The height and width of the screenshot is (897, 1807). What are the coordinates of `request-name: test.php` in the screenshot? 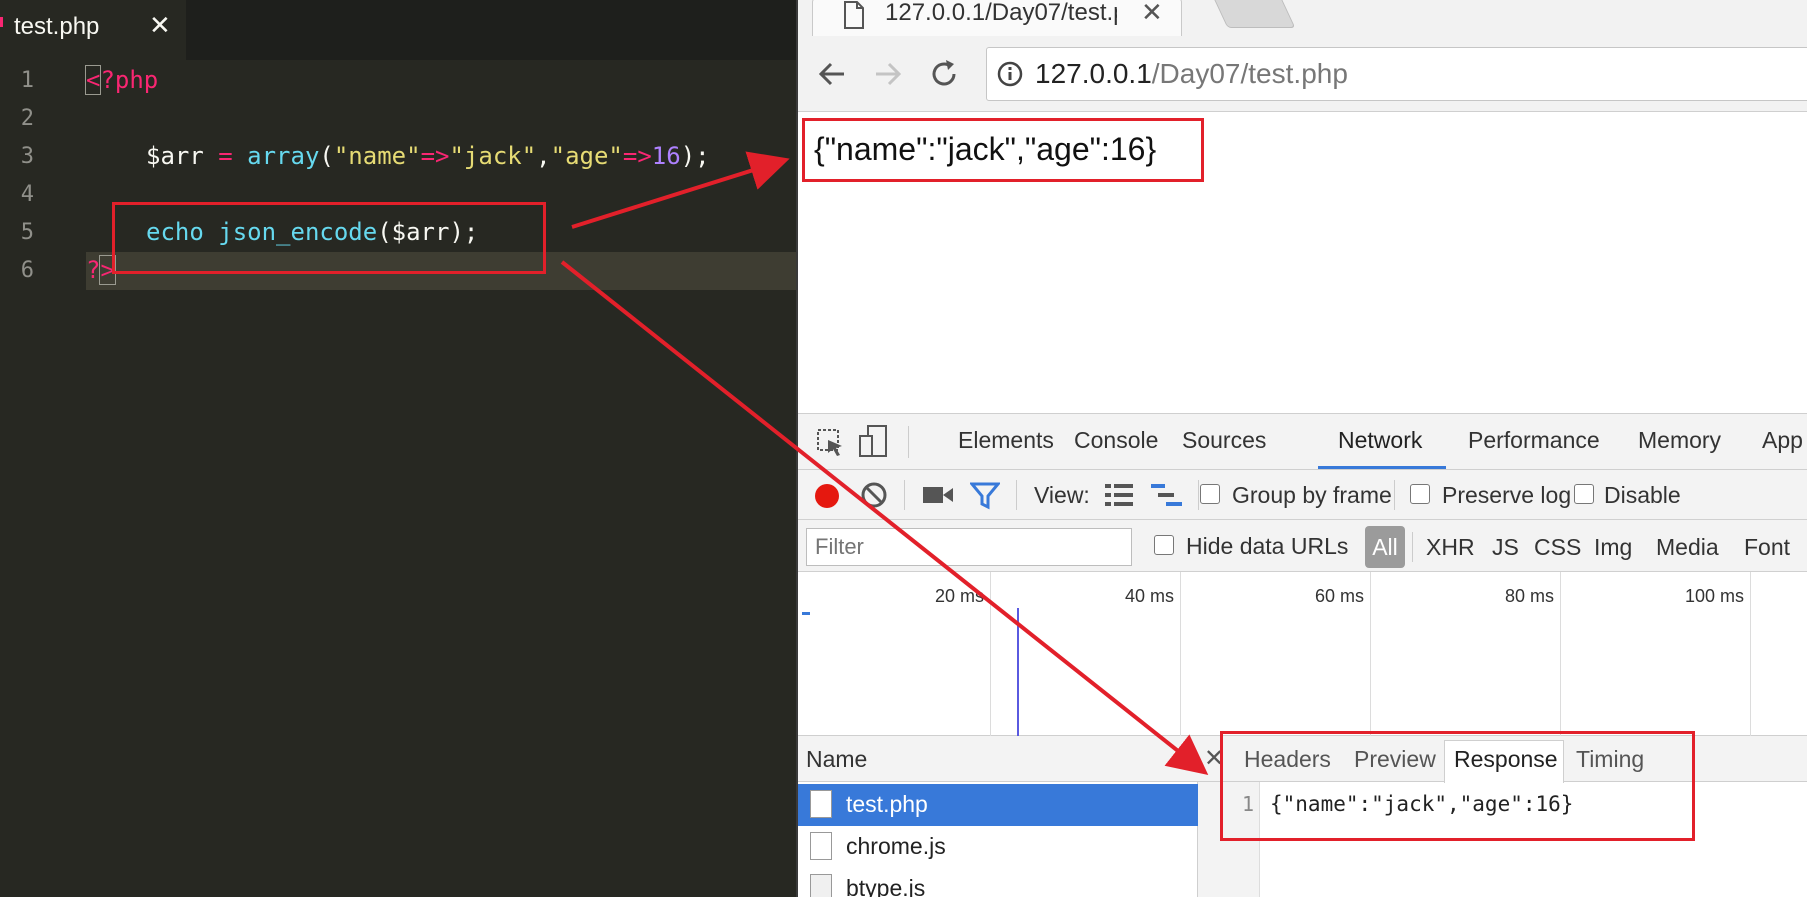 It's located at (887, 804).